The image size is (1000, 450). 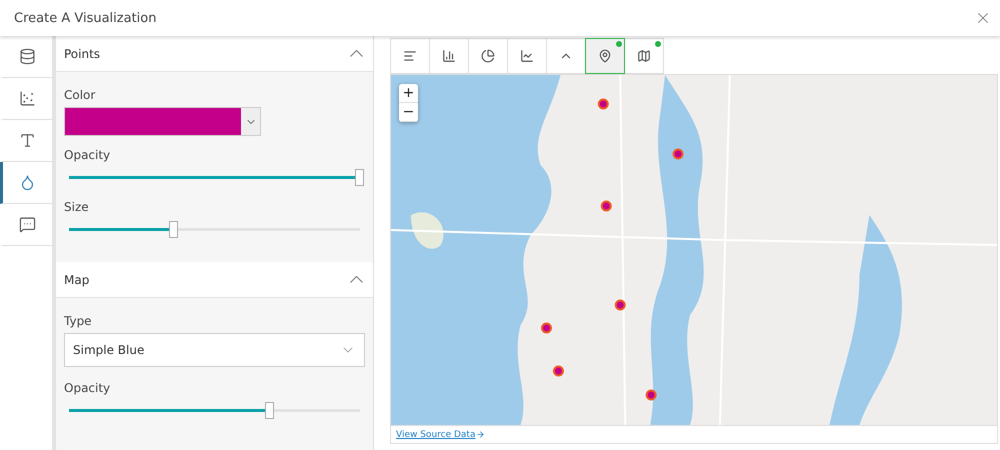 I want to click on column-chart-button, so click(x=449, y=56).